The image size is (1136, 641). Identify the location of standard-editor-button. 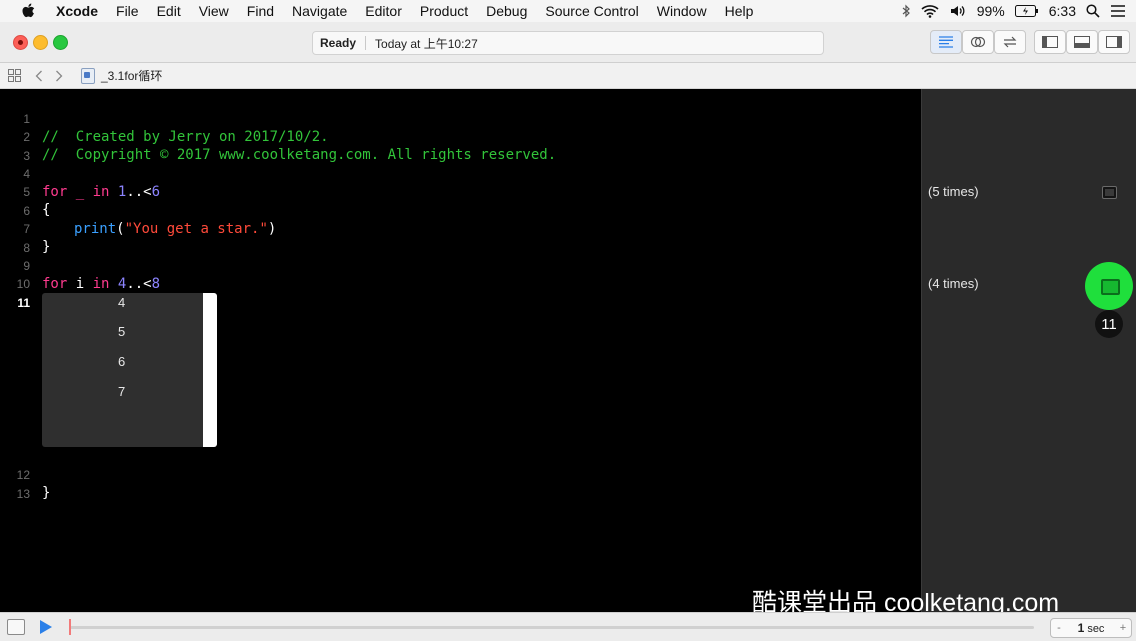
(946, 42).